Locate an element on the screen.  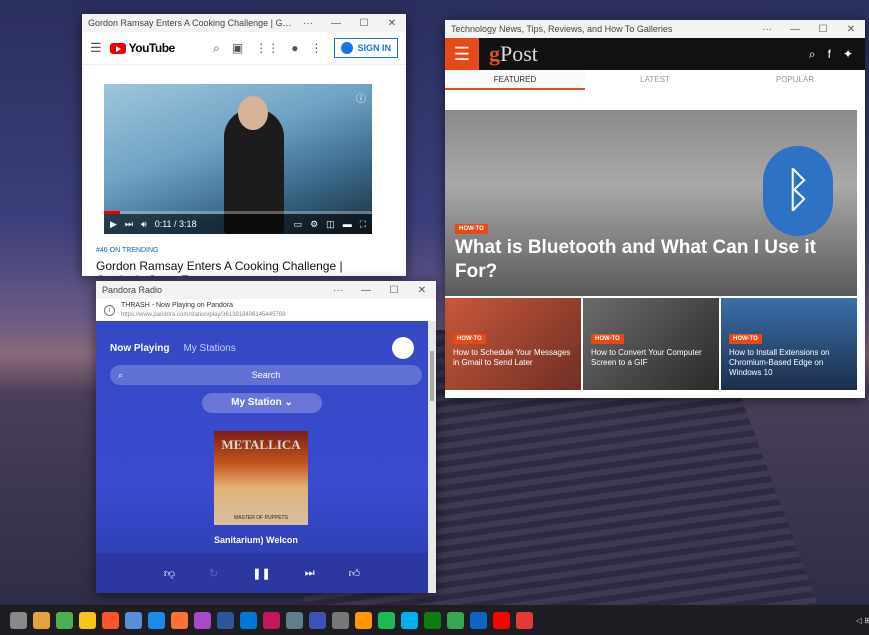
system-tray: ◁ ⊞ is located at coordinates (862, 620).